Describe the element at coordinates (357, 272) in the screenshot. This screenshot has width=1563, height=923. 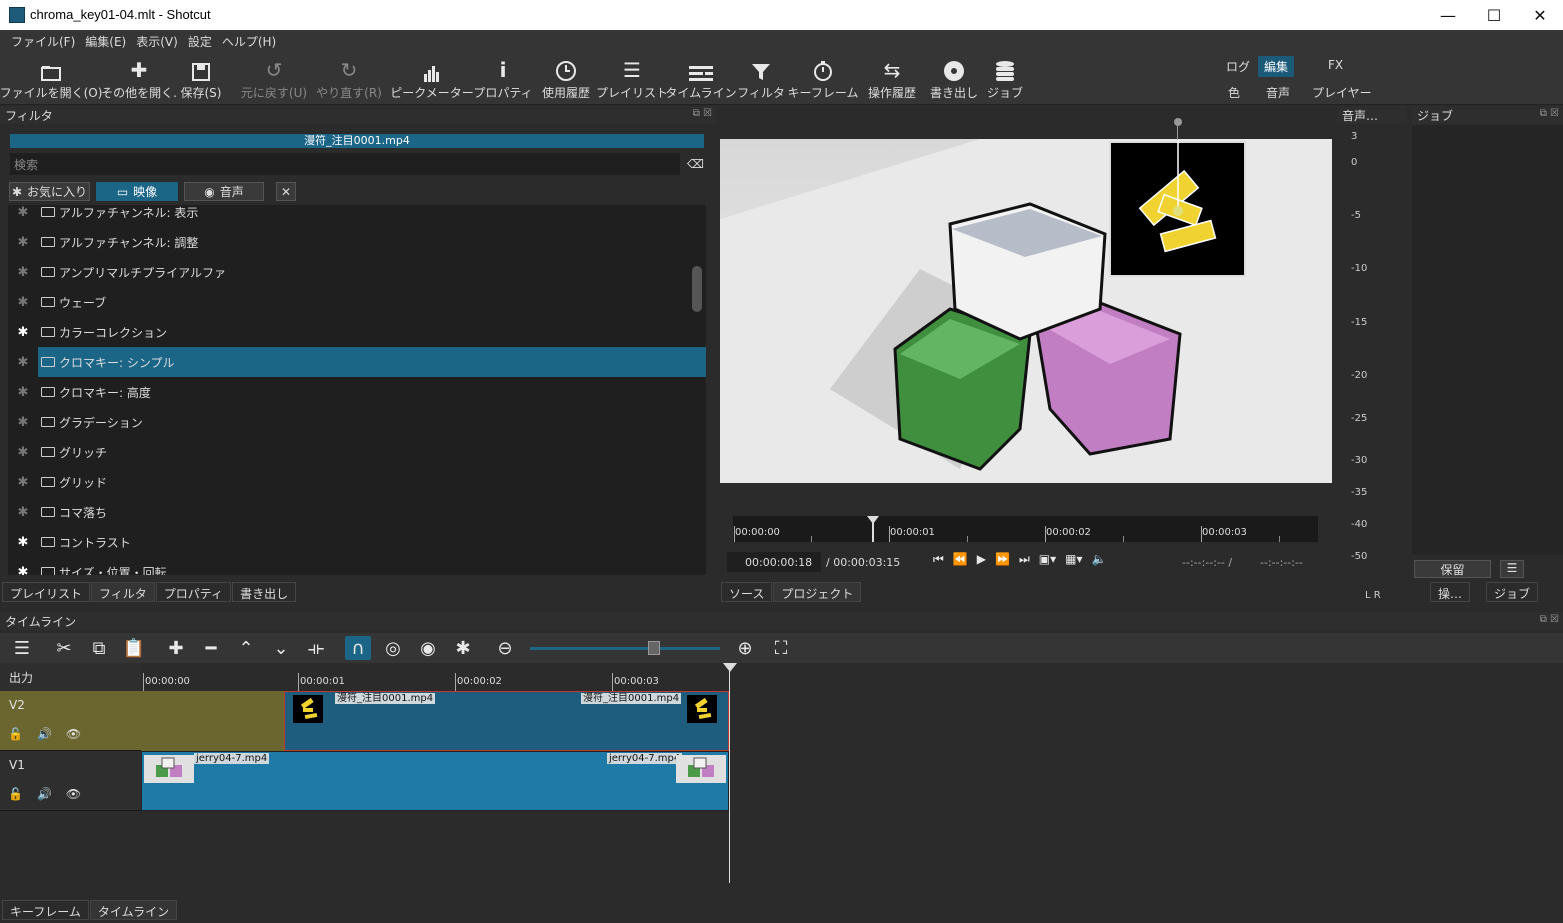
I see `filter-item: ✱ アンプリマルチプライアルファ` at that location.